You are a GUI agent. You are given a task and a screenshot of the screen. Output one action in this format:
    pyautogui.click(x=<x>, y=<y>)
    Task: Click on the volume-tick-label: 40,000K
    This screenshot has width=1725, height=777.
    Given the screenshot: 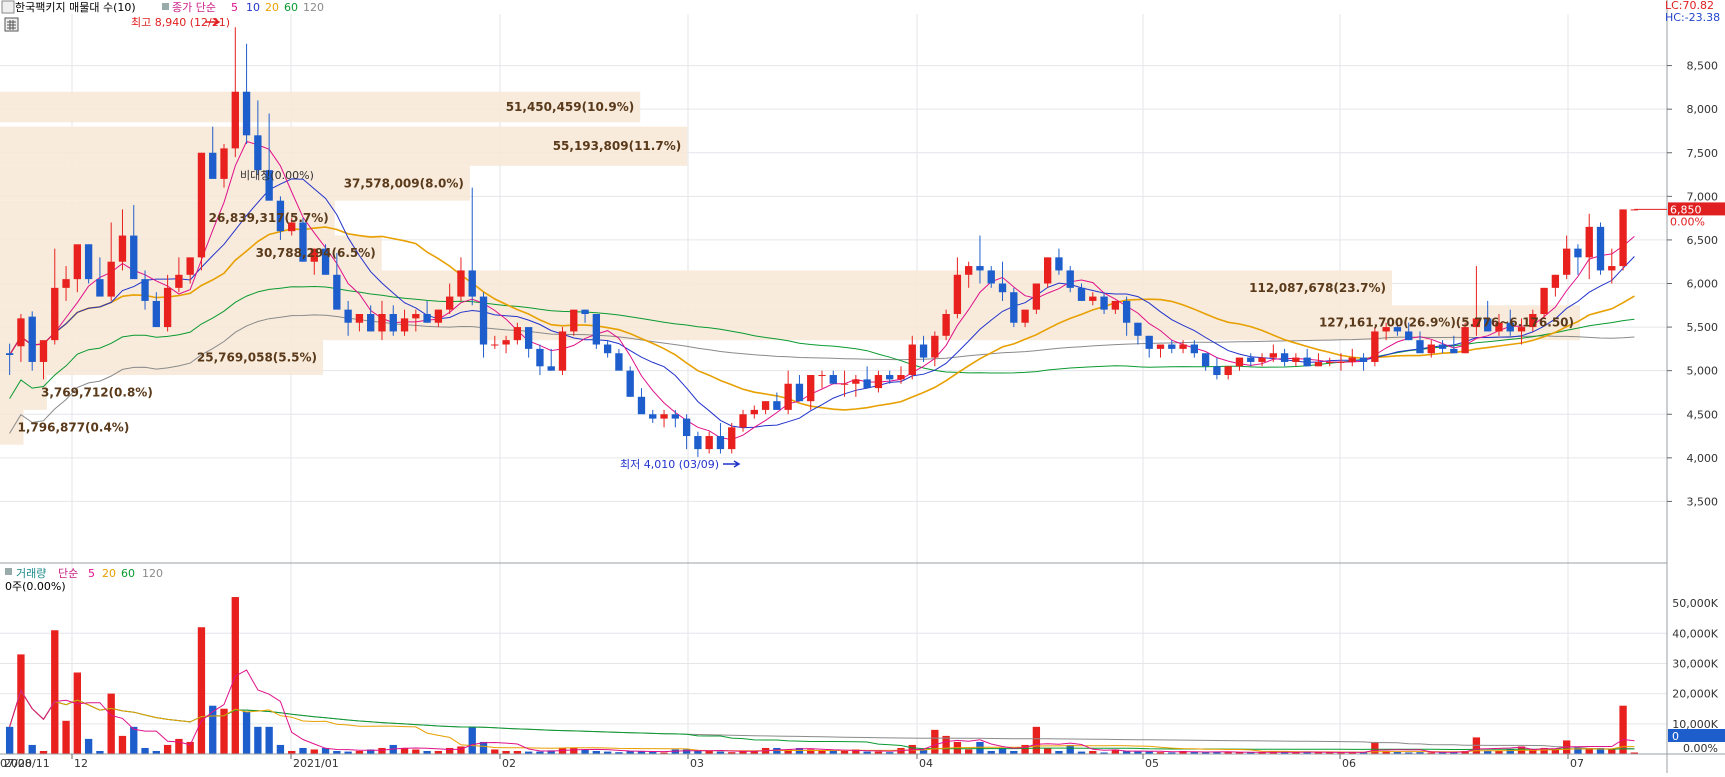 What is the action you would take?
    pyautogui.click(x=1695, y=633)
    